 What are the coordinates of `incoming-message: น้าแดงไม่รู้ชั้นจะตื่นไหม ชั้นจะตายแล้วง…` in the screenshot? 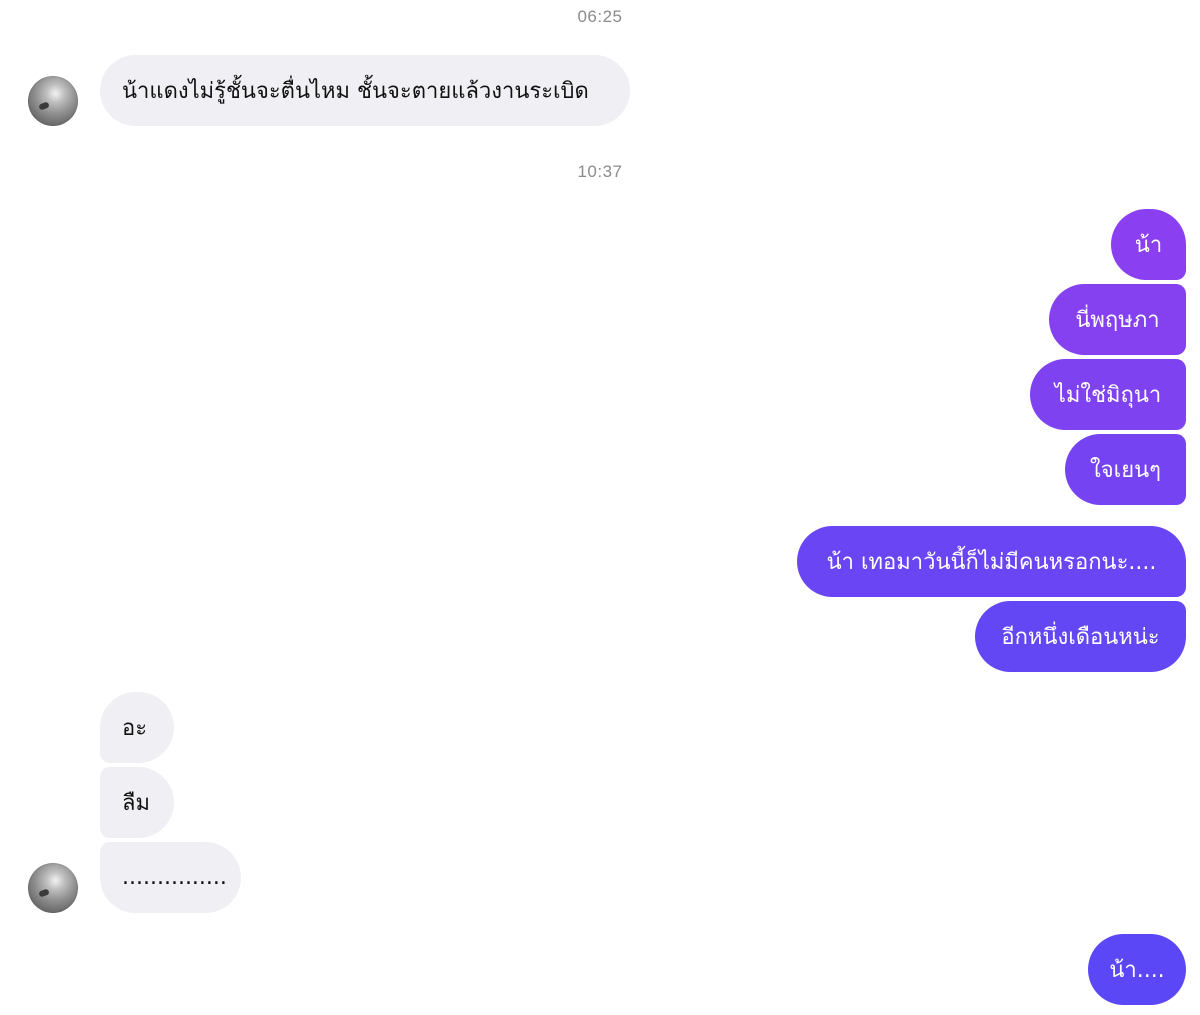 It's located at (365, 90).